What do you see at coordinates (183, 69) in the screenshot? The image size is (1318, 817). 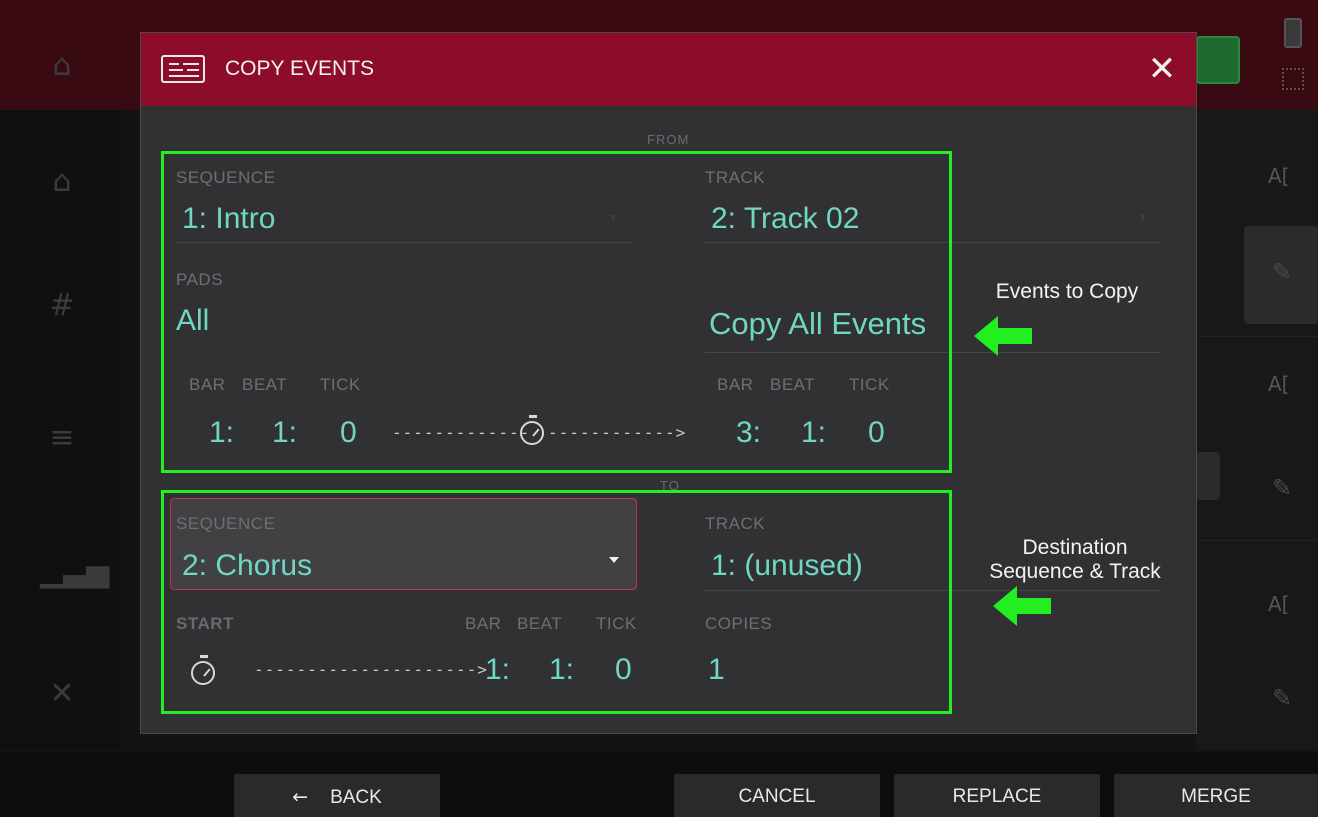 I see `copy-events-icon` at bounding box center [183, 69].